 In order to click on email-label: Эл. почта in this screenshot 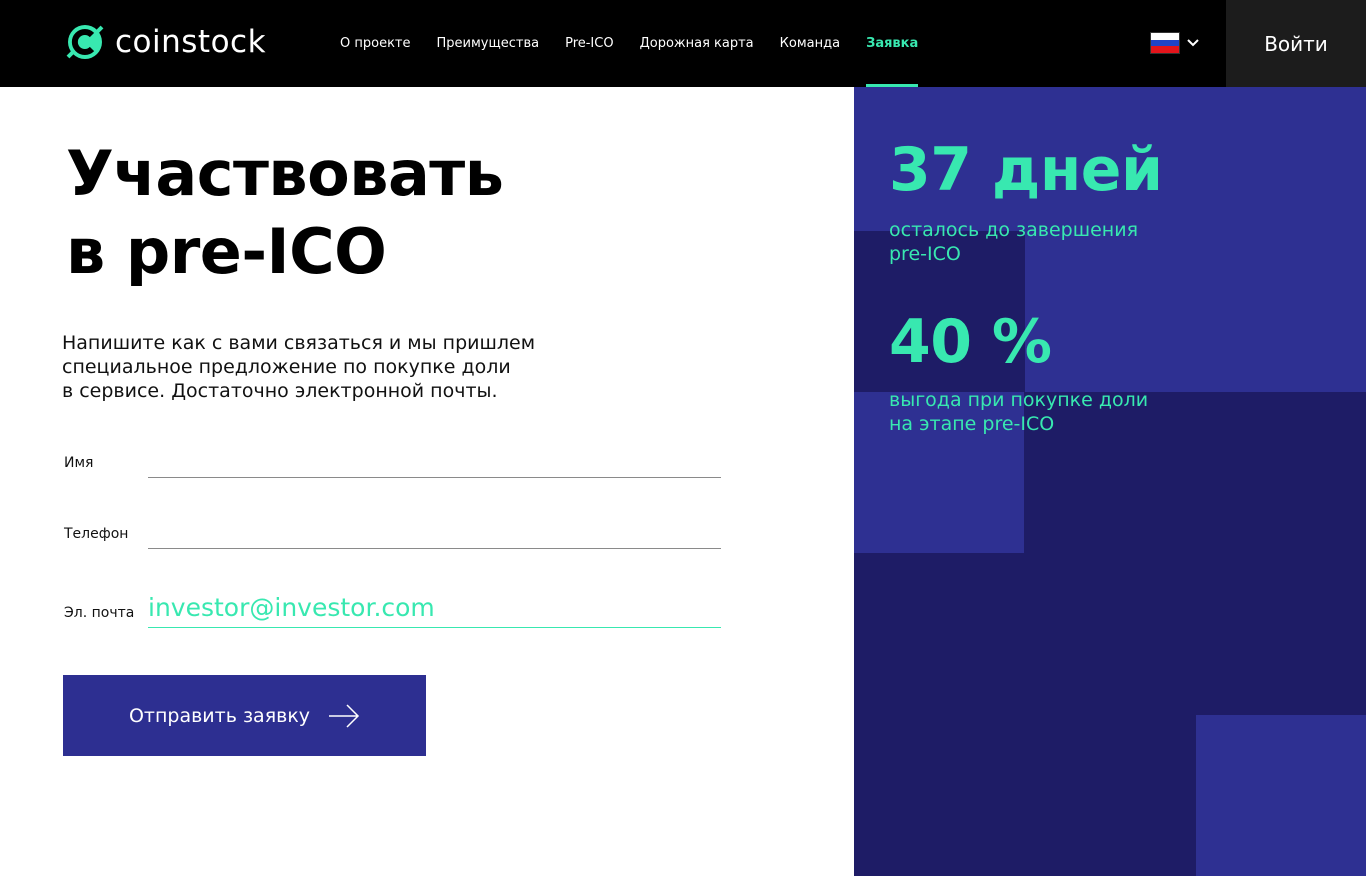, I will do `click(99, 613)`.